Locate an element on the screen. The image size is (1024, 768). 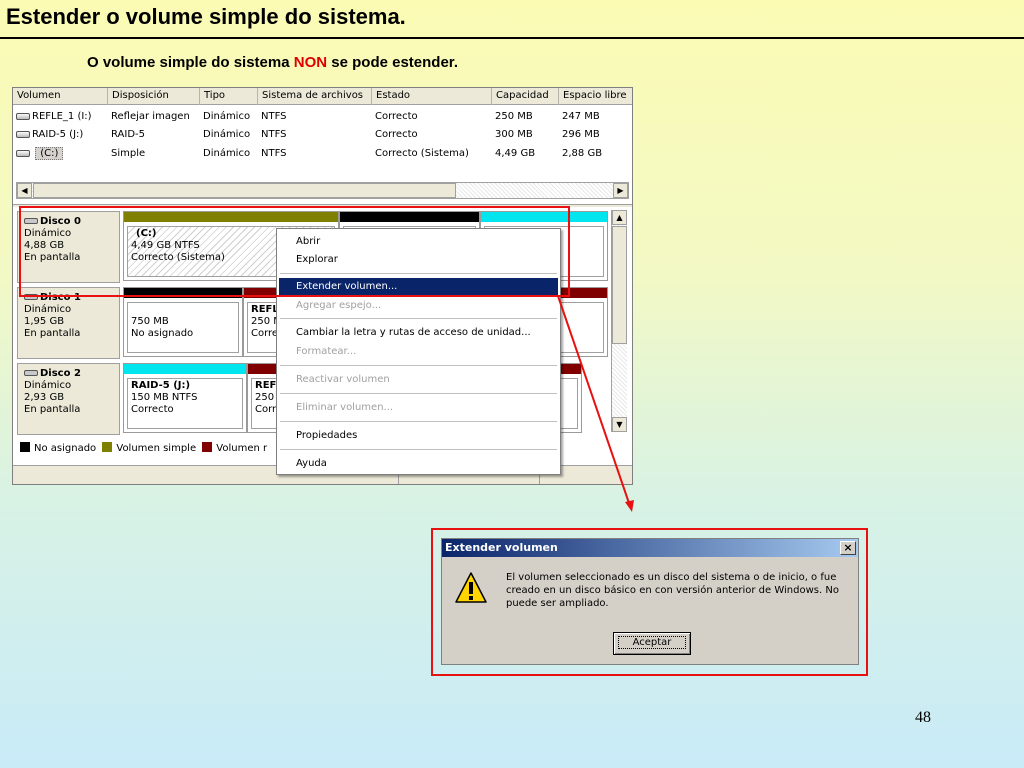
scroll-left-icon: ◀ is located at coordinates (24, 190).